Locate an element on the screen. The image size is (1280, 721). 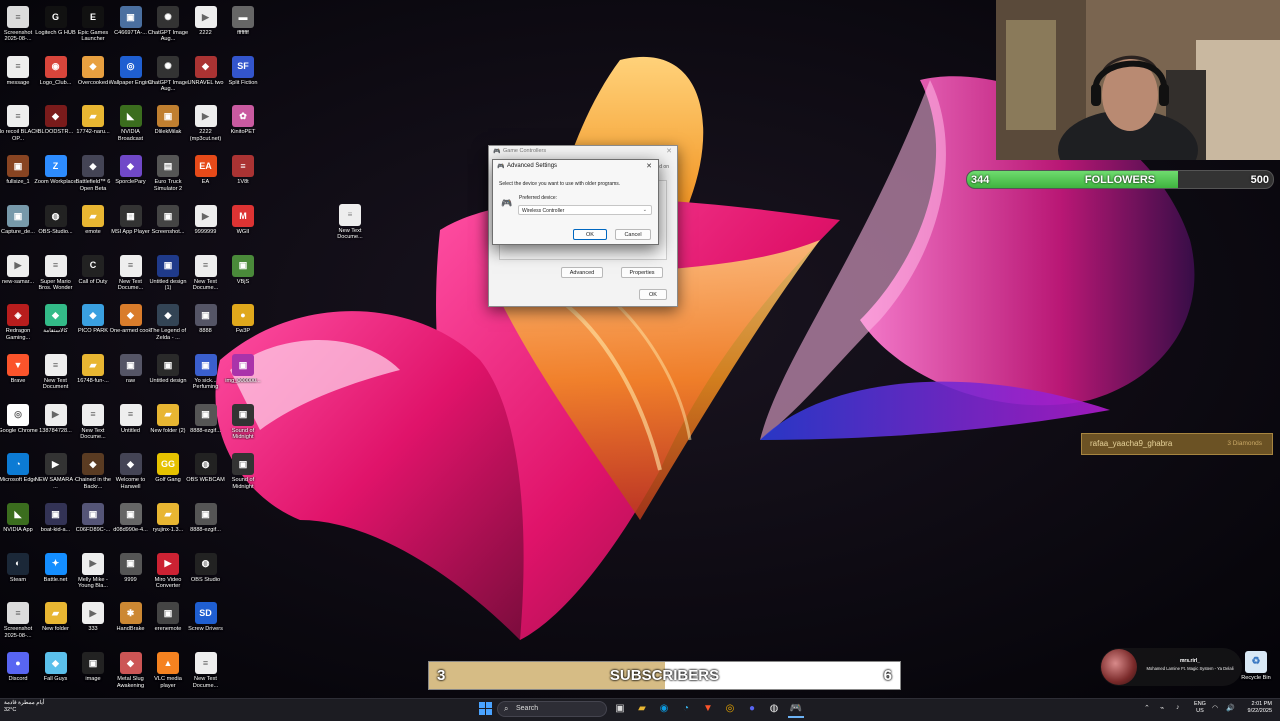
desktop-icon-screw-drivers: SD Screw Drivers is located at coordinates (206, 617).